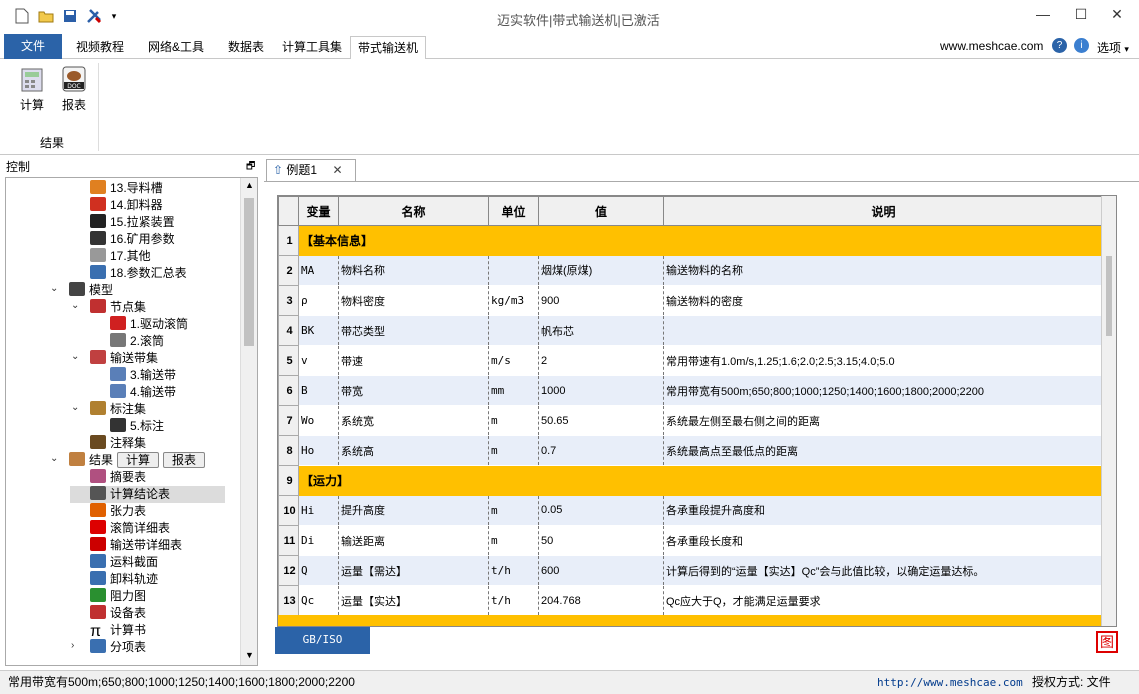 This screenshot has width=1139, height=694. Describe the element at coordinates (1109, 296) in the screenshot. I see `table-scroll-thumb` at that location.